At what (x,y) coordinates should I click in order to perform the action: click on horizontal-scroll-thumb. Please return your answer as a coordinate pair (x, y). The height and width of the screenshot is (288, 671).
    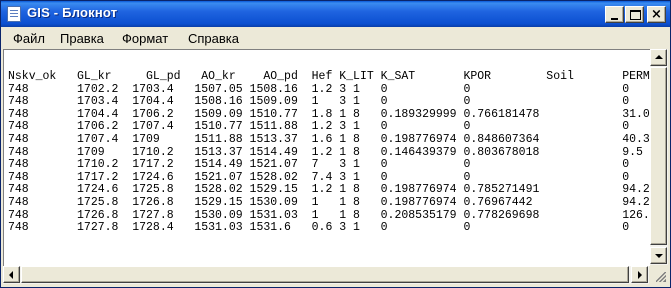
    Looking at the image, I should click on (325, 274).